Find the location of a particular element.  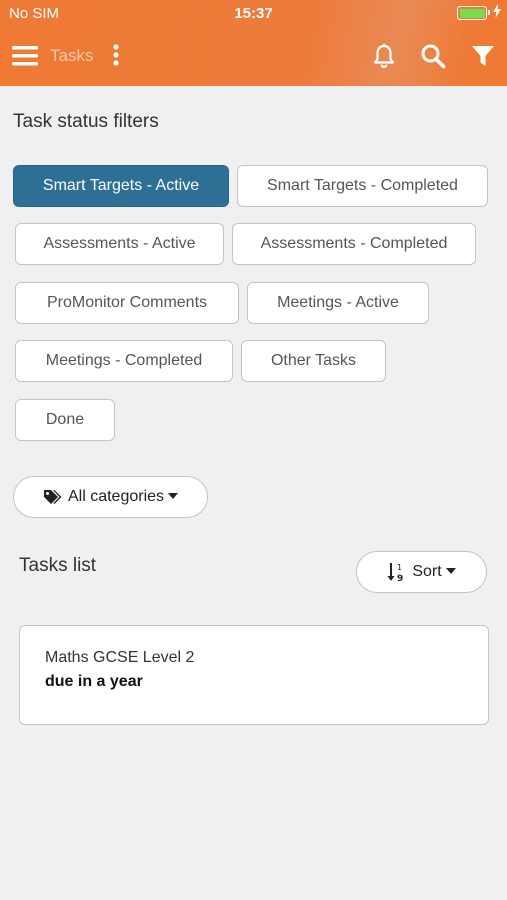

battery-icon is located at coordinates (473, 13).